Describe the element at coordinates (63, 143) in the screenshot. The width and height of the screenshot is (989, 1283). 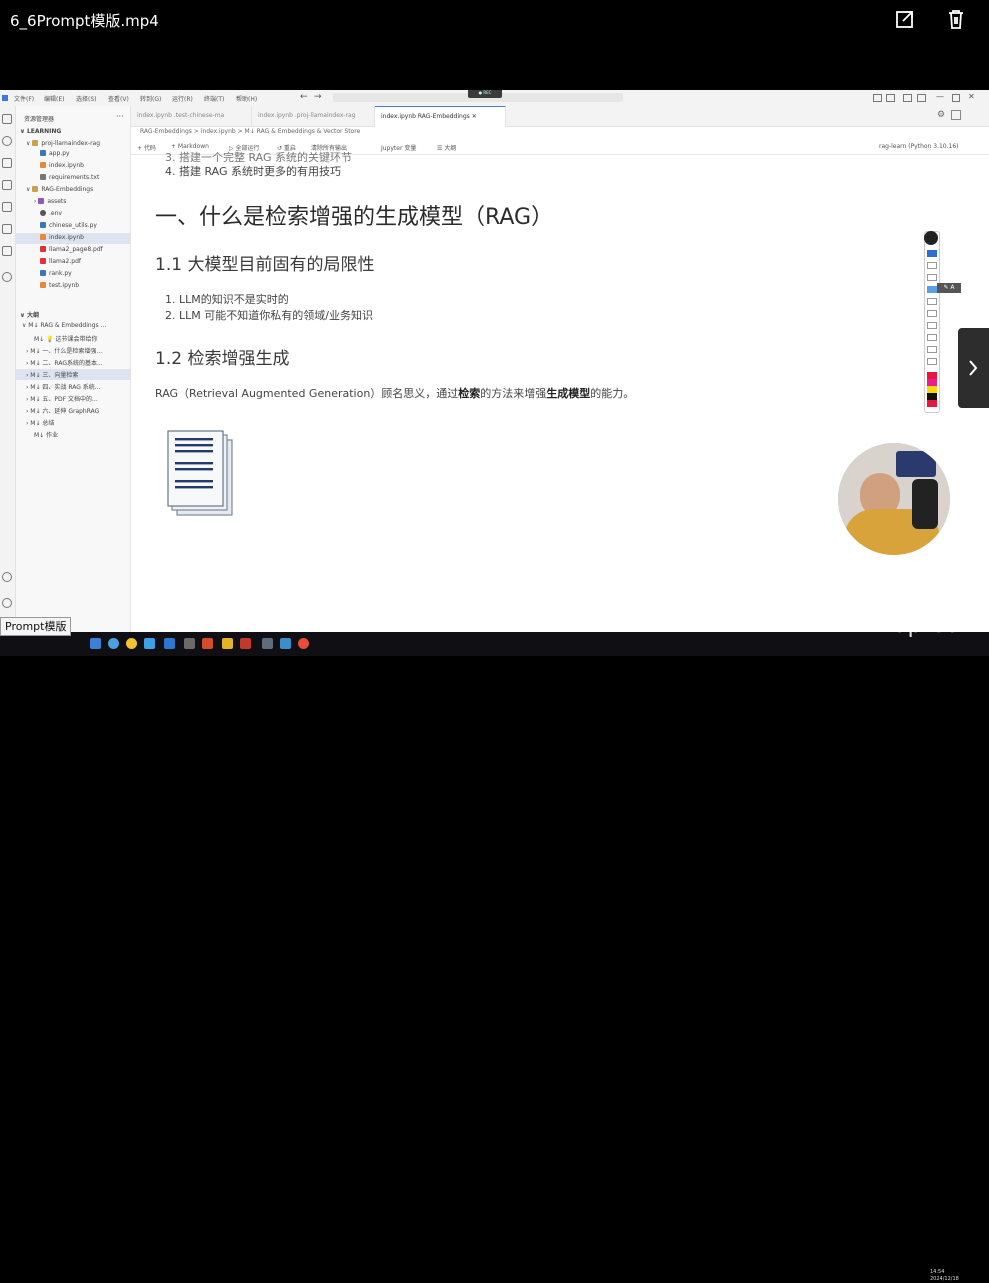
I see `folder-proj-llamaindex: ∨ proj-llamaindex-rag` at that location.